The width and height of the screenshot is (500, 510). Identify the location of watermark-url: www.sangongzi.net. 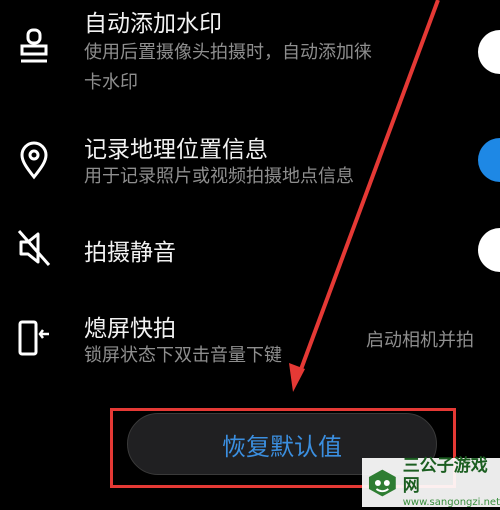
(451, 502).